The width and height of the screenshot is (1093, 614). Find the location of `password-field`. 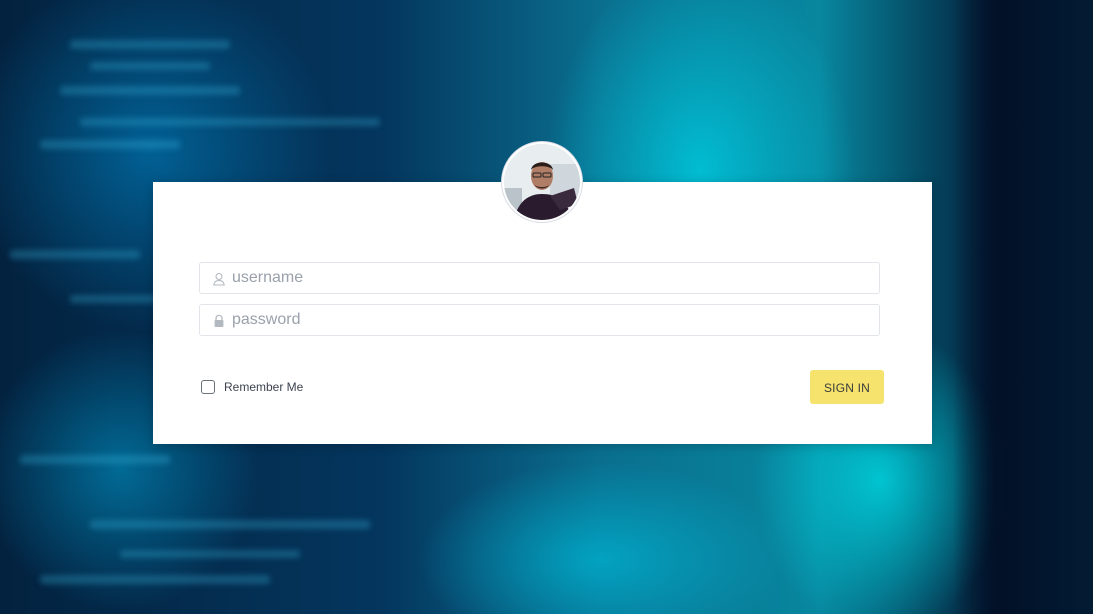

password-field is located at coordinates (539, 320).